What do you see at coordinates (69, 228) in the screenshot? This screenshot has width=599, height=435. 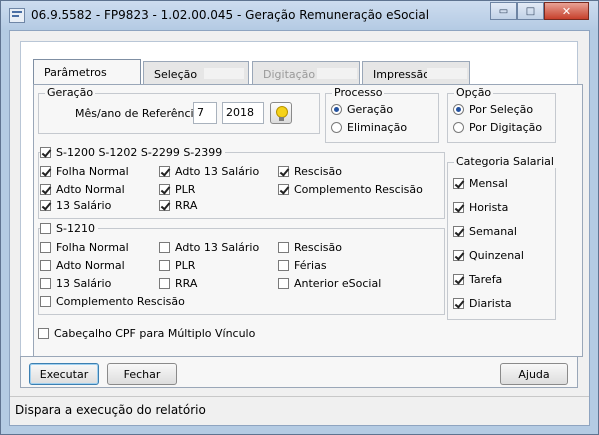 I see `s1210-group-checkbox: S-1210` at bounding box center [69, 228].